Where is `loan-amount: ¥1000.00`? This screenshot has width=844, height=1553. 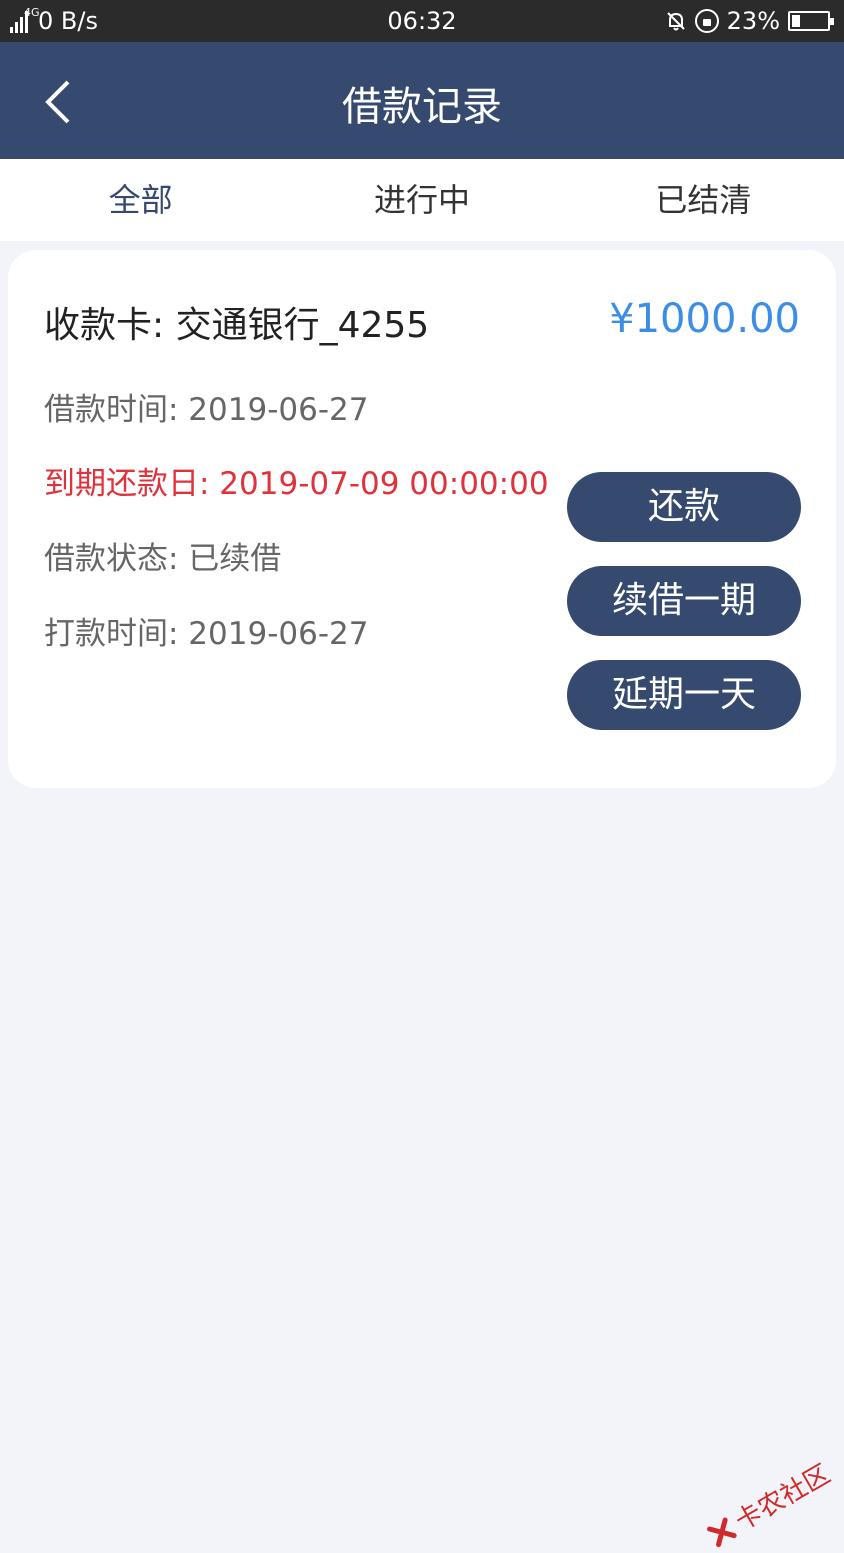 loan-amount: ¥1000.00 is located at coordinates (704, 319).